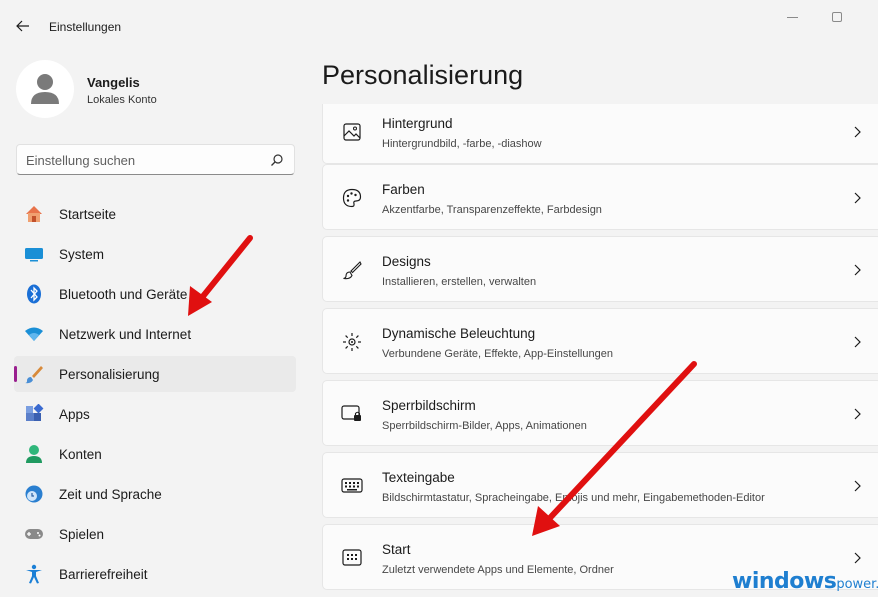  What do you see at coordinates (34, 534) in the screenshot?
I see `gamepad-icon` at bounding box center [34, 534].